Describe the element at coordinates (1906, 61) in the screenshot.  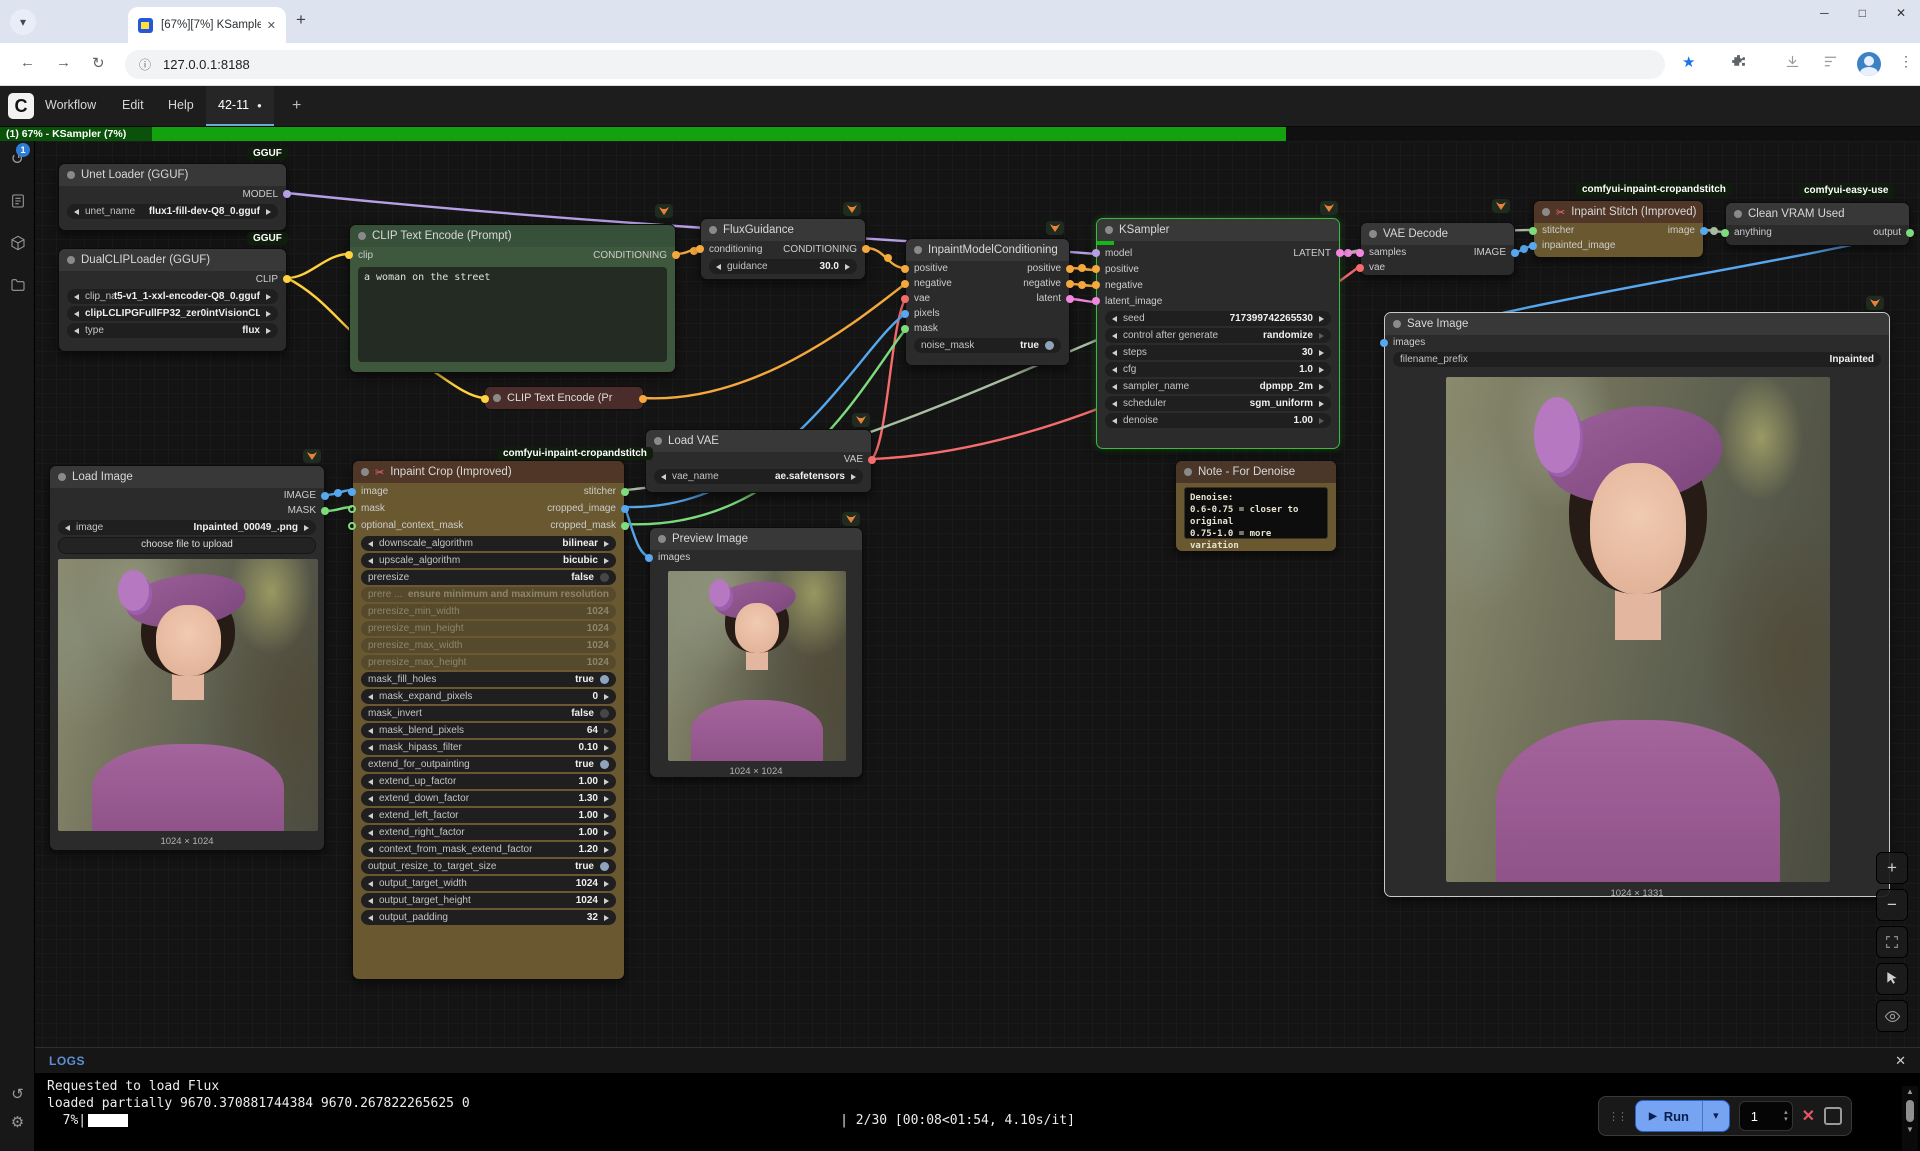
I see `browser-menu-kebab-icon: ⋮` at that location.